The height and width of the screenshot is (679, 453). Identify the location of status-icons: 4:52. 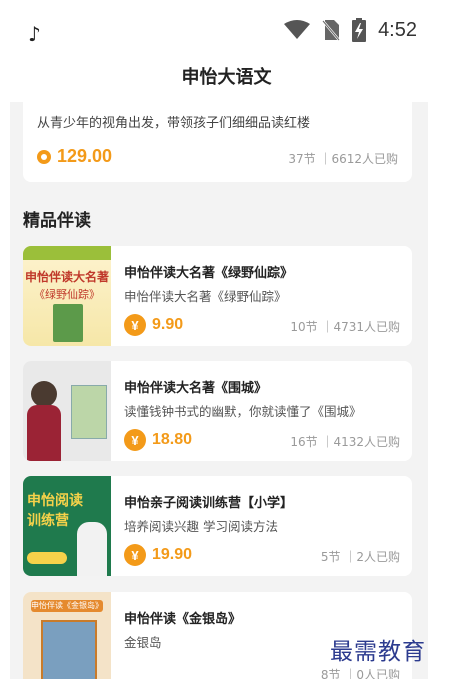
(350, 30).